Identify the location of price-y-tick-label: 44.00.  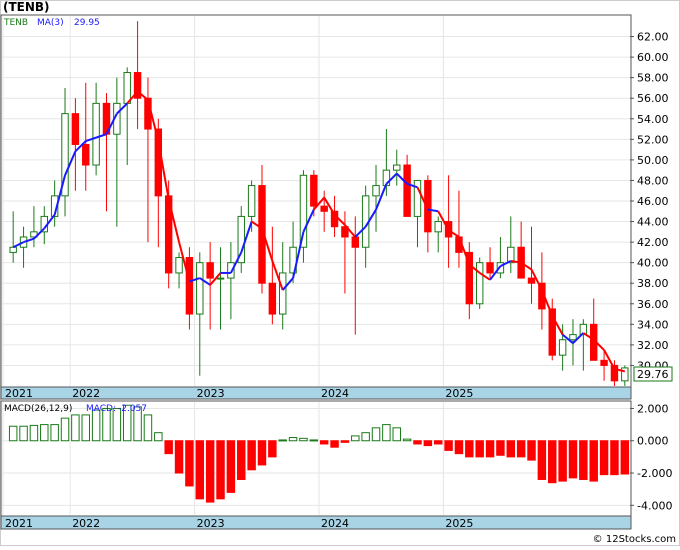
(653, 222).